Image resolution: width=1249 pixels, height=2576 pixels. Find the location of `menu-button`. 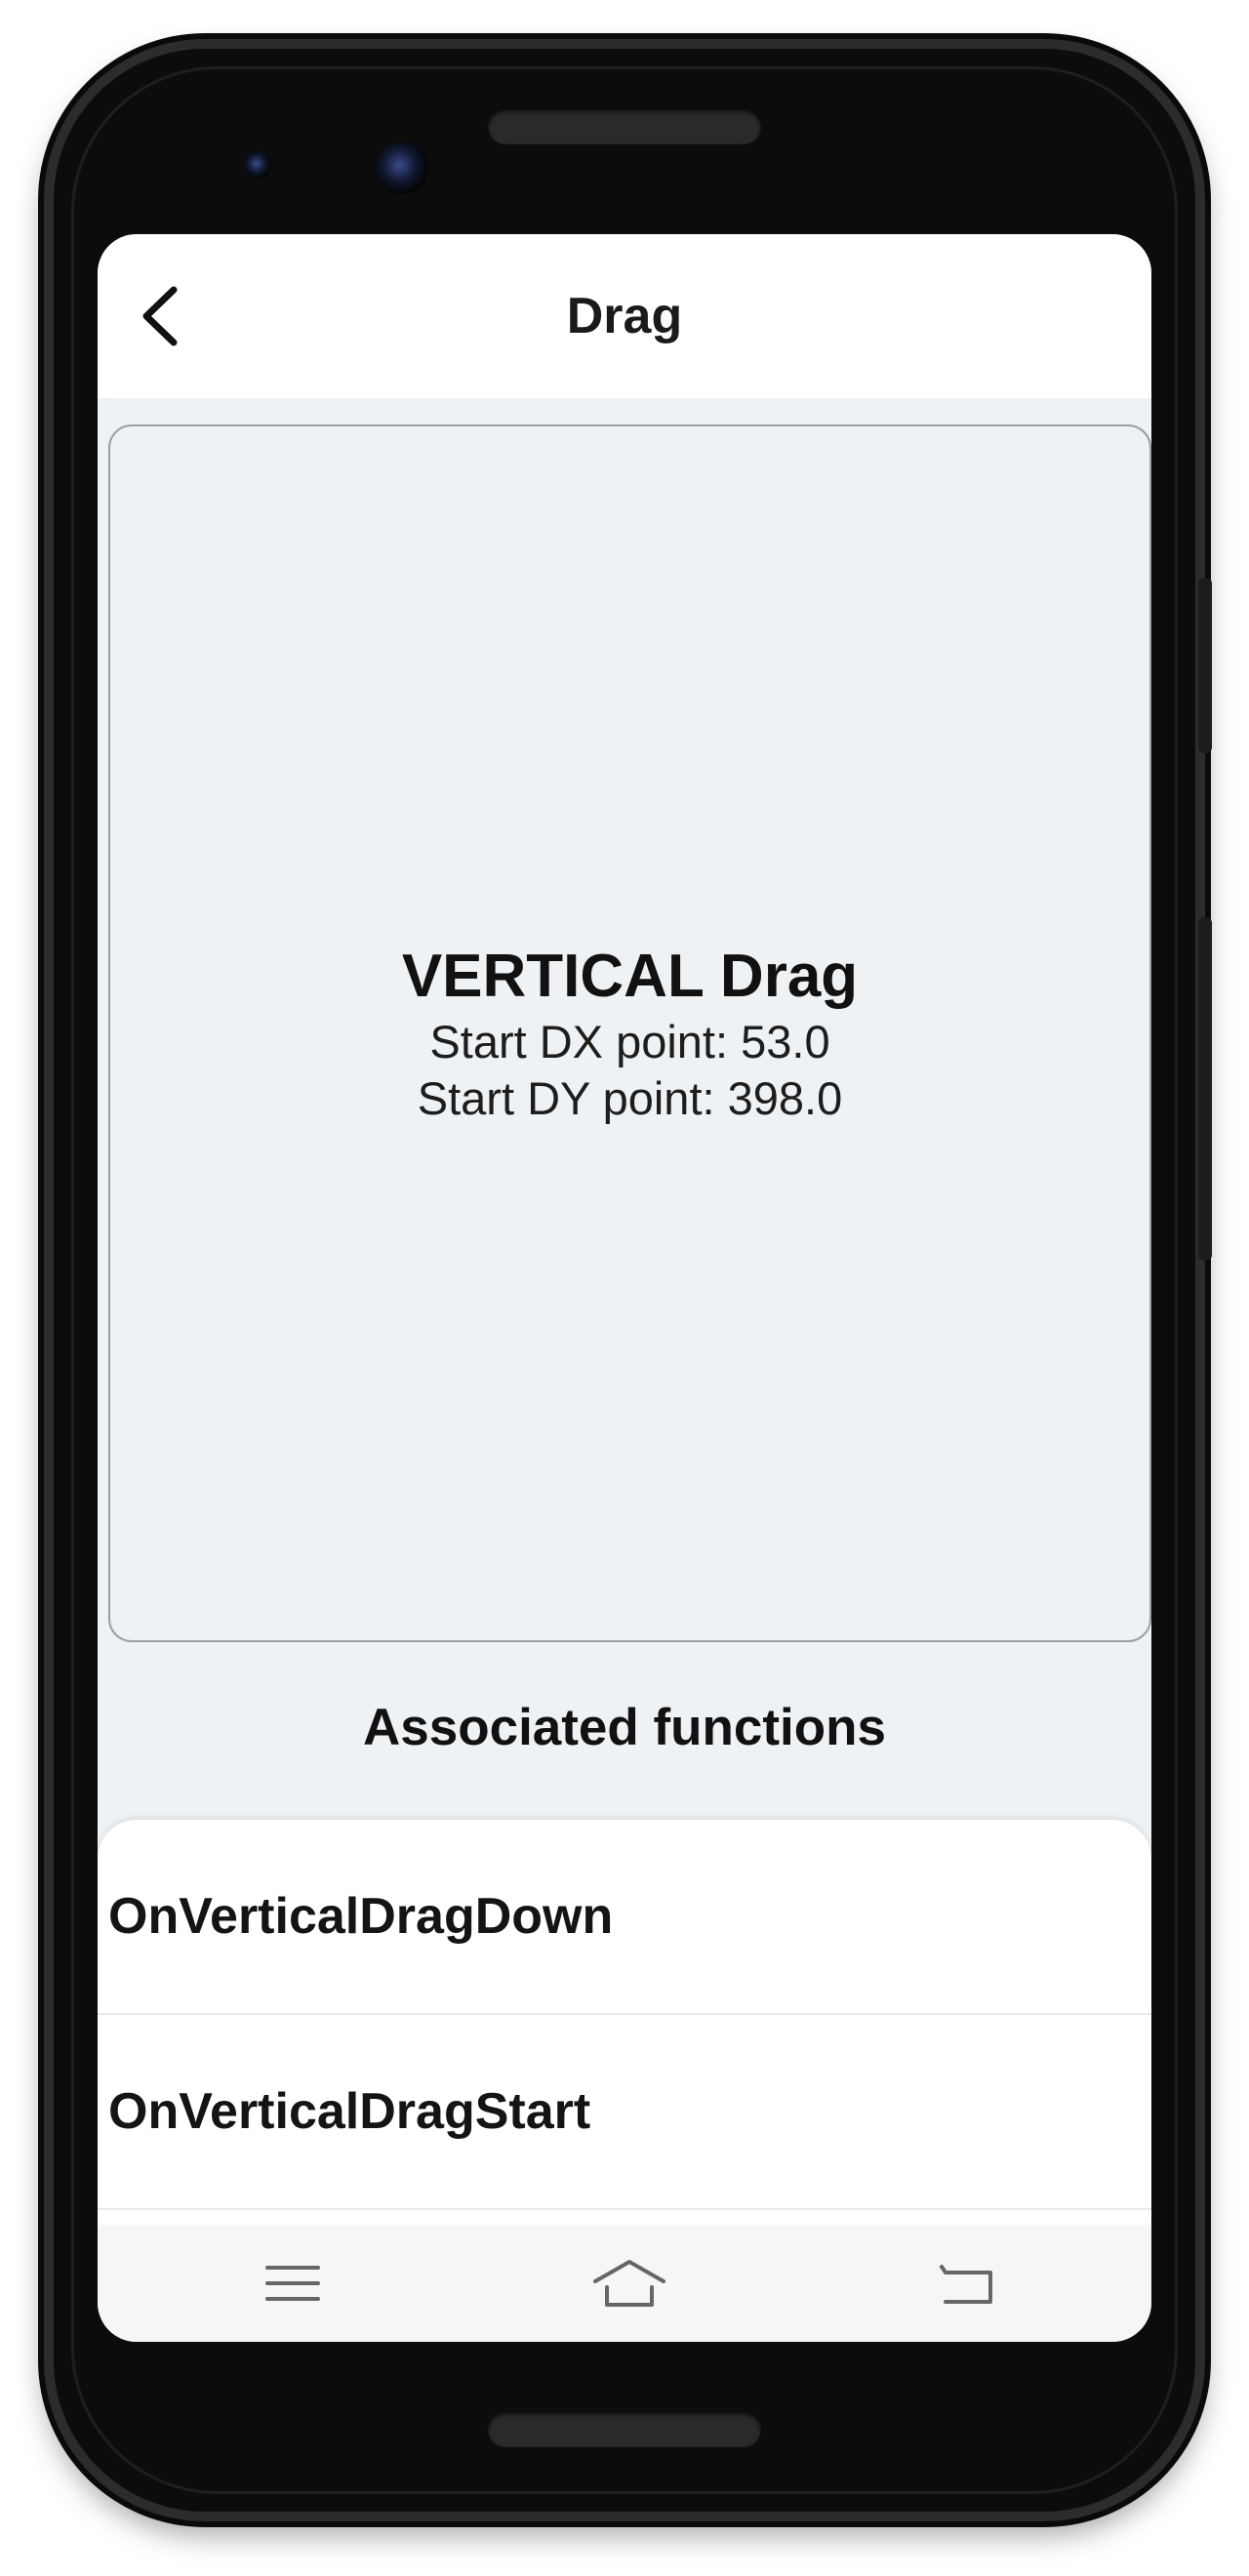

menu-button is located at coordinates (293, 2283).